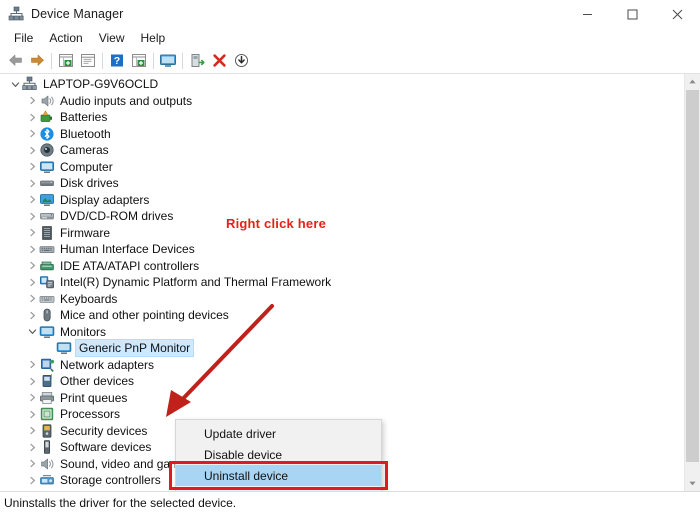 The height and width of the screenshot is (514, 700). Describe the element at coordinates (342, 299) in the screenshot. I see `tree-node: Keyboards` at that location.